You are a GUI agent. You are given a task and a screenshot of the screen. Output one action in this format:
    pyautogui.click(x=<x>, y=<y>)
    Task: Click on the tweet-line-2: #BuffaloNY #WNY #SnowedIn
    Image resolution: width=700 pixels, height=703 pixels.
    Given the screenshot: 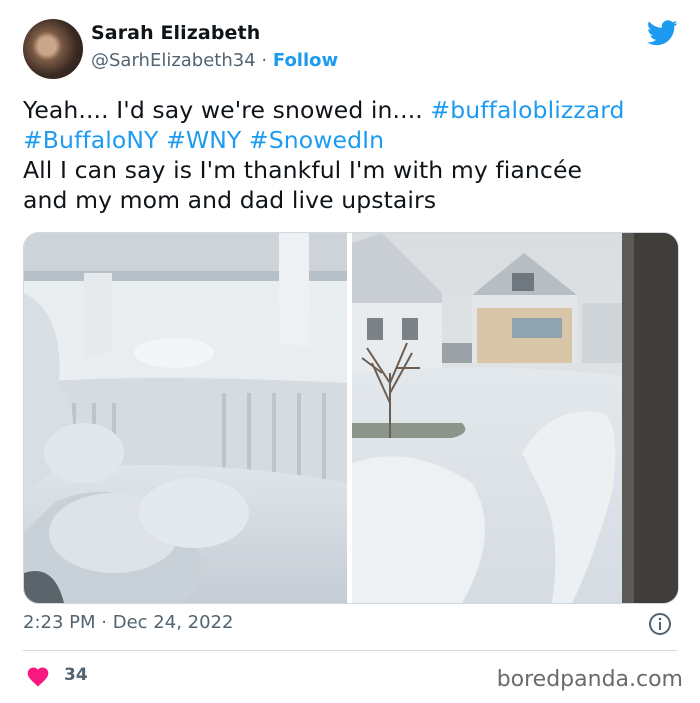 What is the action you would take?
    pyautogui.click(x=353, y=140)
    